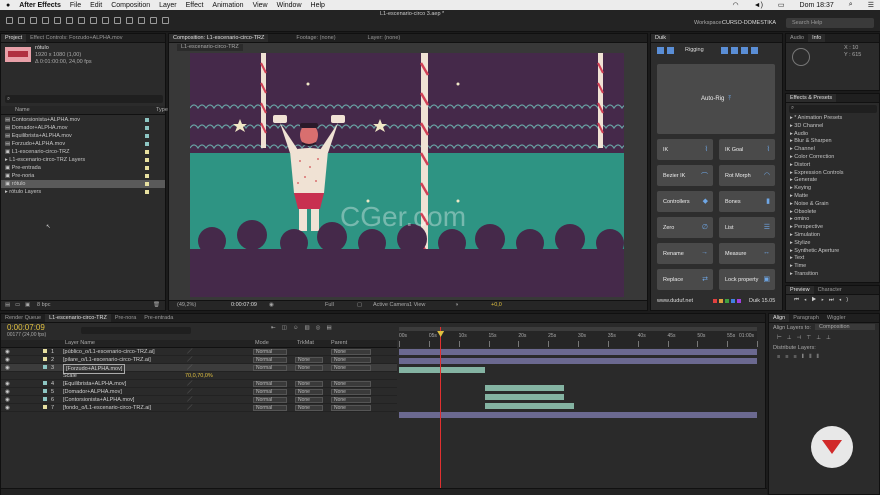 This screenshot has width=880, height=495. I want to click on rigging-icon, so click(660, 50).